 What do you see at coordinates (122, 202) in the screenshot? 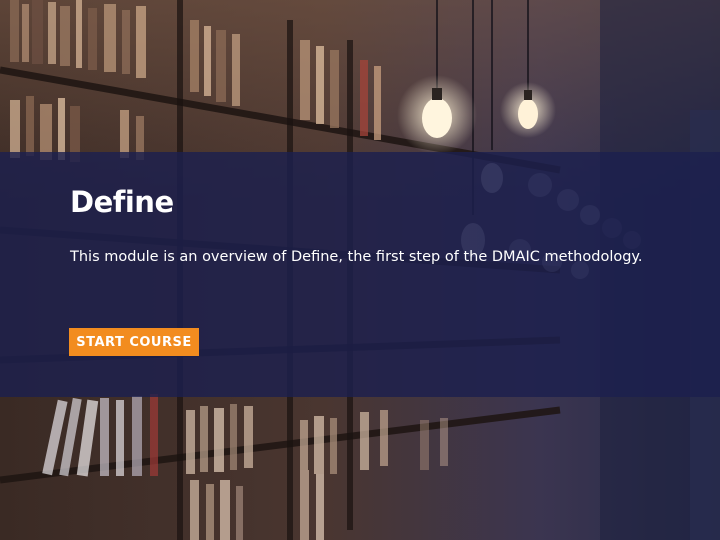
I see `course-title: Define` at bounding box center [122, 202].